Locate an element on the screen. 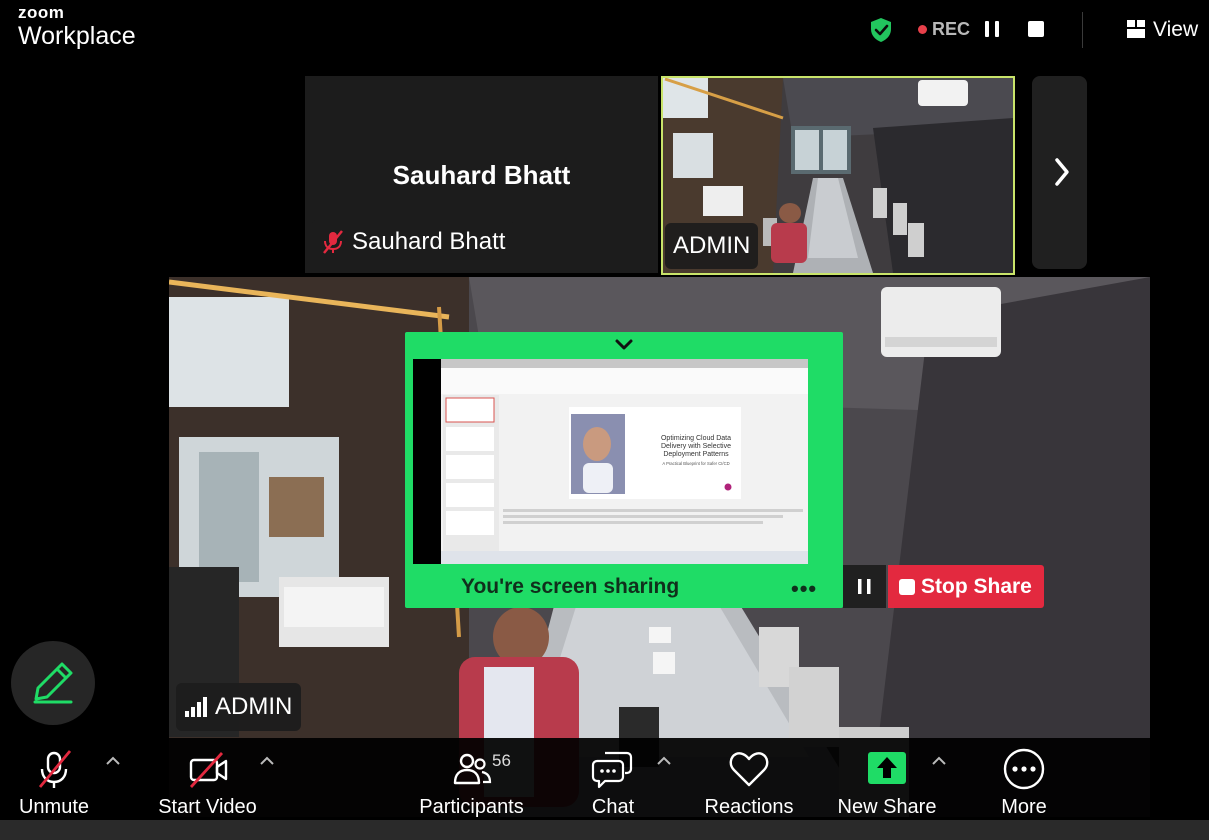  stop-share-button: Stop Share is located at coordinates (966, 586).